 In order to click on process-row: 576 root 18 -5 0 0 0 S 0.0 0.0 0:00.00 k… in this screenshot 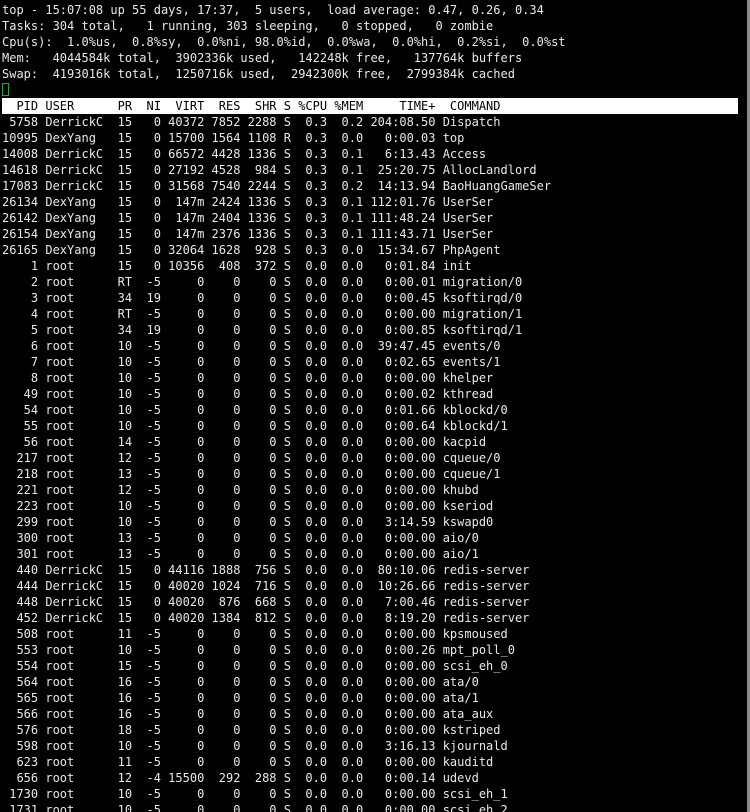, I will do `click(251, 730)`.